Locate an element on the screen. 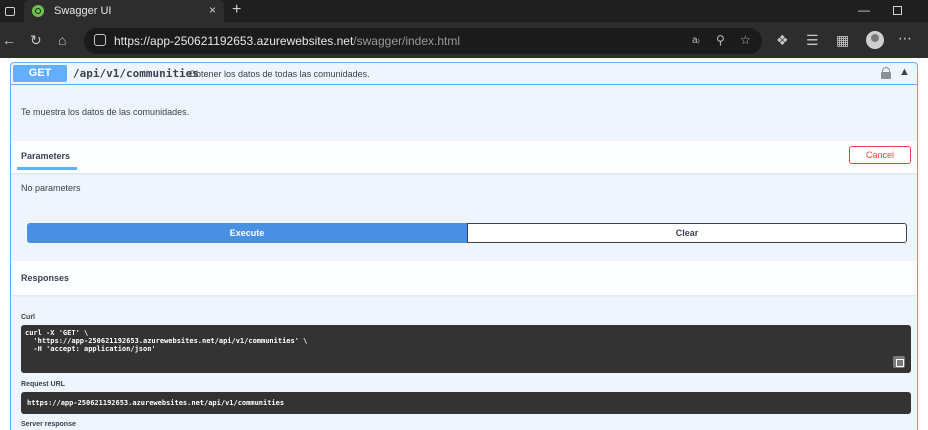 This screenshot has height=430, width=928. responses-header: Responses is located at coordinates (464, 278).